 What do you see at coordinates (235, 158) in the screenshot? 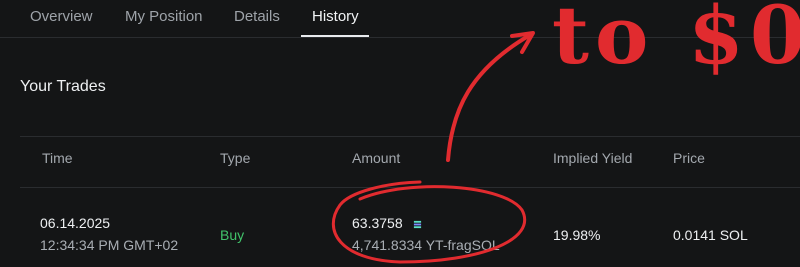
I see `column-header-type: Type` at bounding box center [235, 158].